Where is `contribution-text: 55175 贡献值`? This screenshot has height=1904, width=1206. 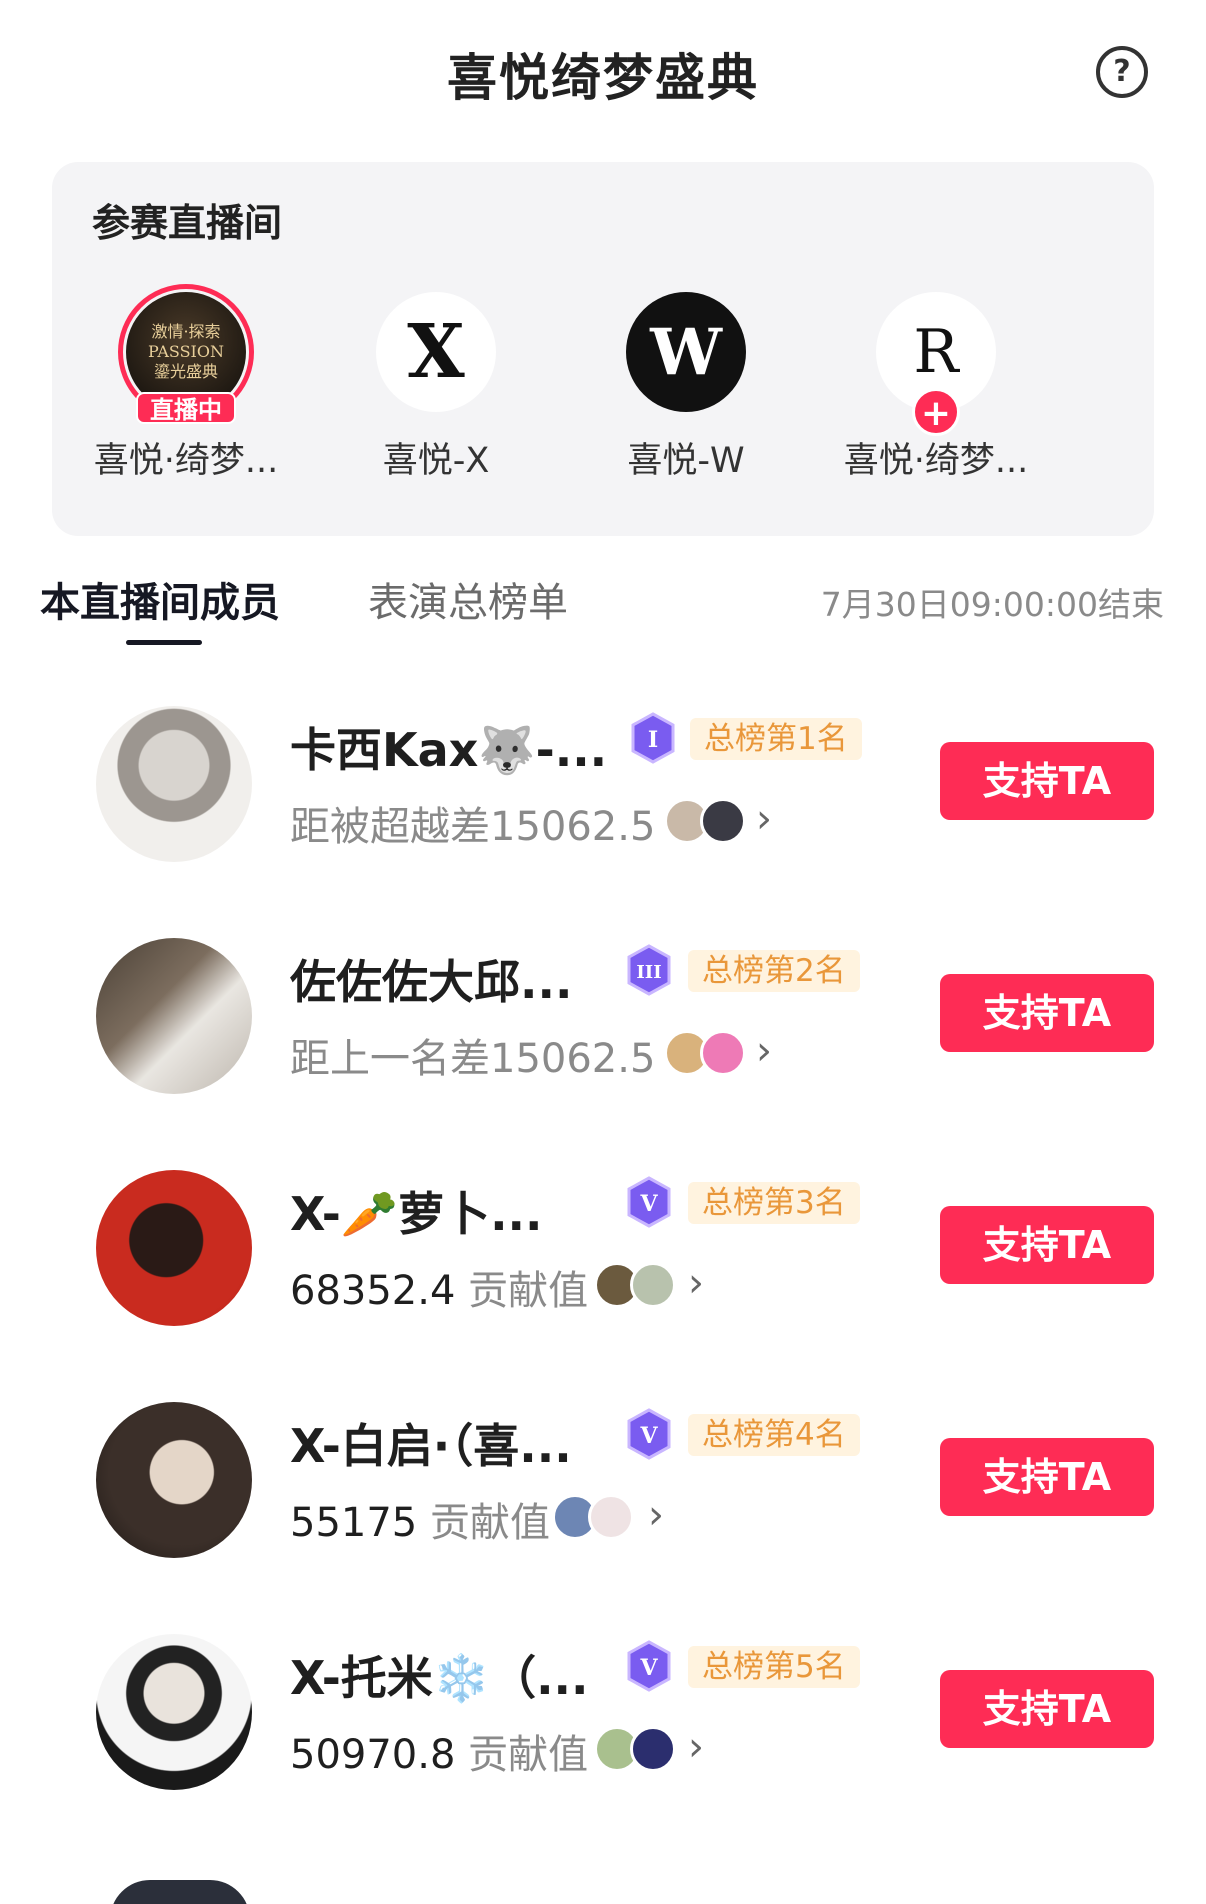
contribution-text: 55175 贡献值 is located at coordinates (420, 1523).